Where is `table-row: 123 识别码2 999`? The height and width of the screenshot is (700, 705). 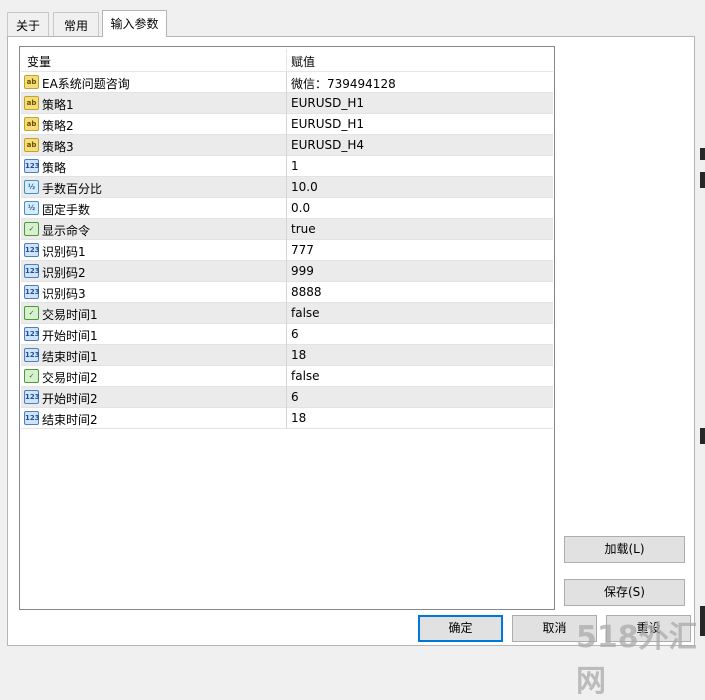
table-row: 123 识别码2 999 is located at coordinates (287, 271).